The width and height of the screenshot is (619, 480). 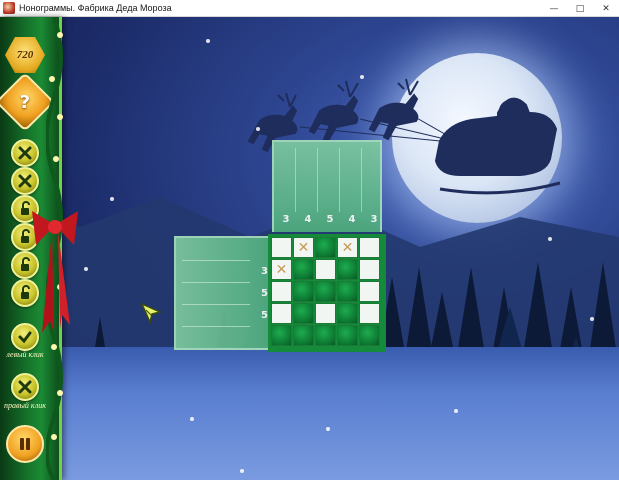 I want to click on puzzle-grid: ✕ ✕ ✕, so click(x=327, y=293).